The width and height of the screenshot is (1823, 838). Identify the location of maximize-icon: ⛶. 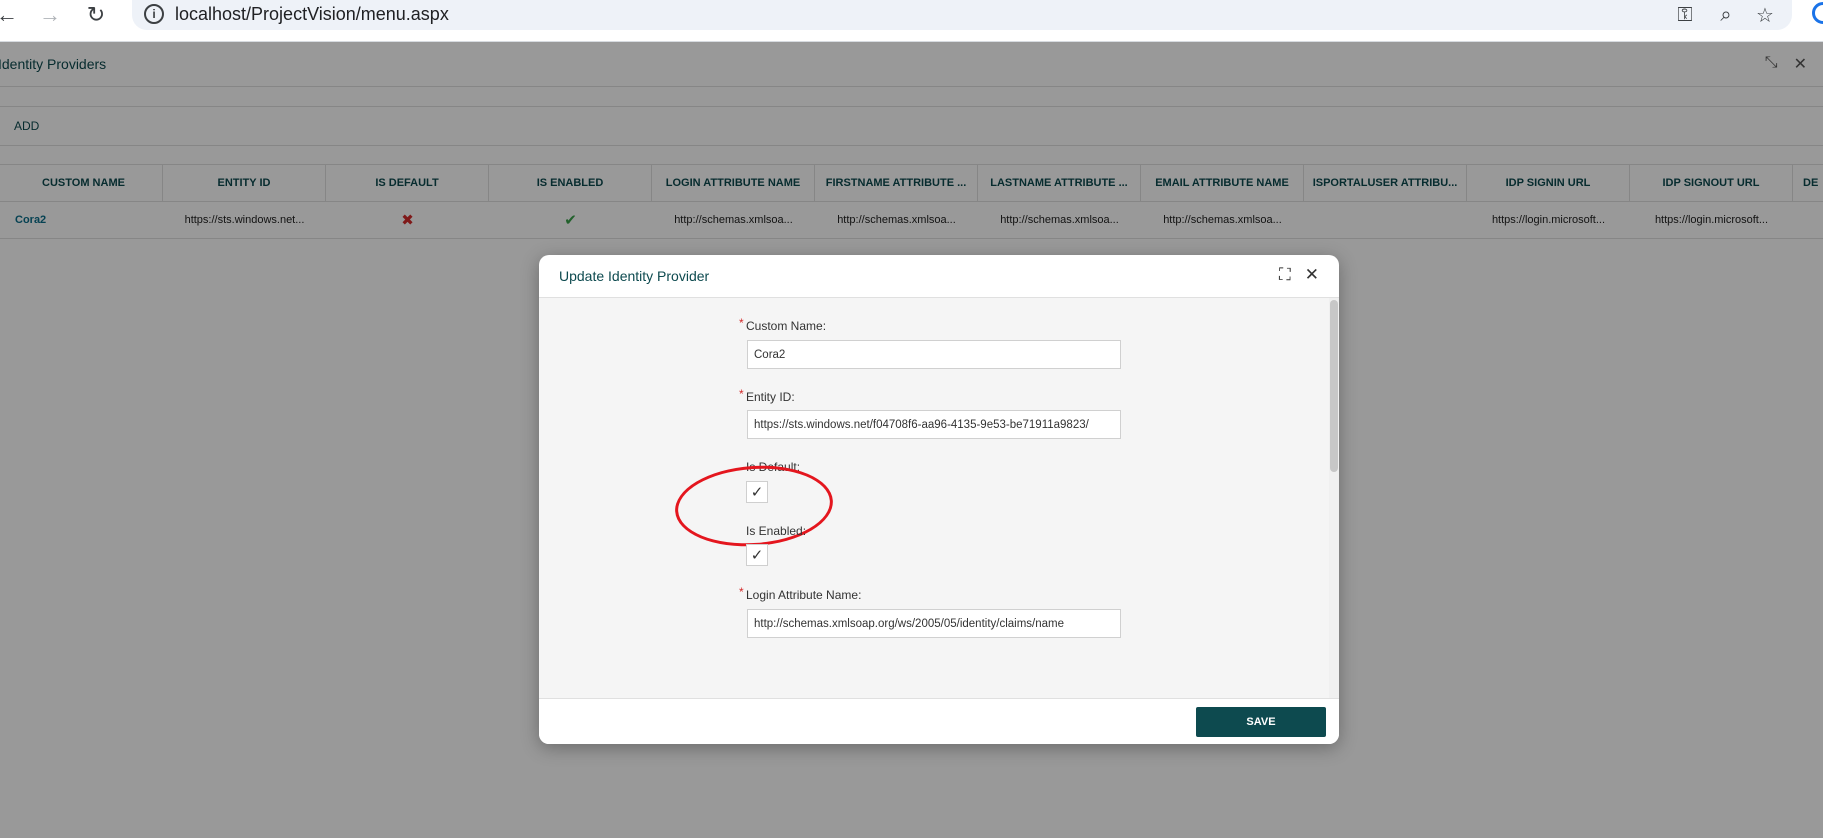
(1285, 275).